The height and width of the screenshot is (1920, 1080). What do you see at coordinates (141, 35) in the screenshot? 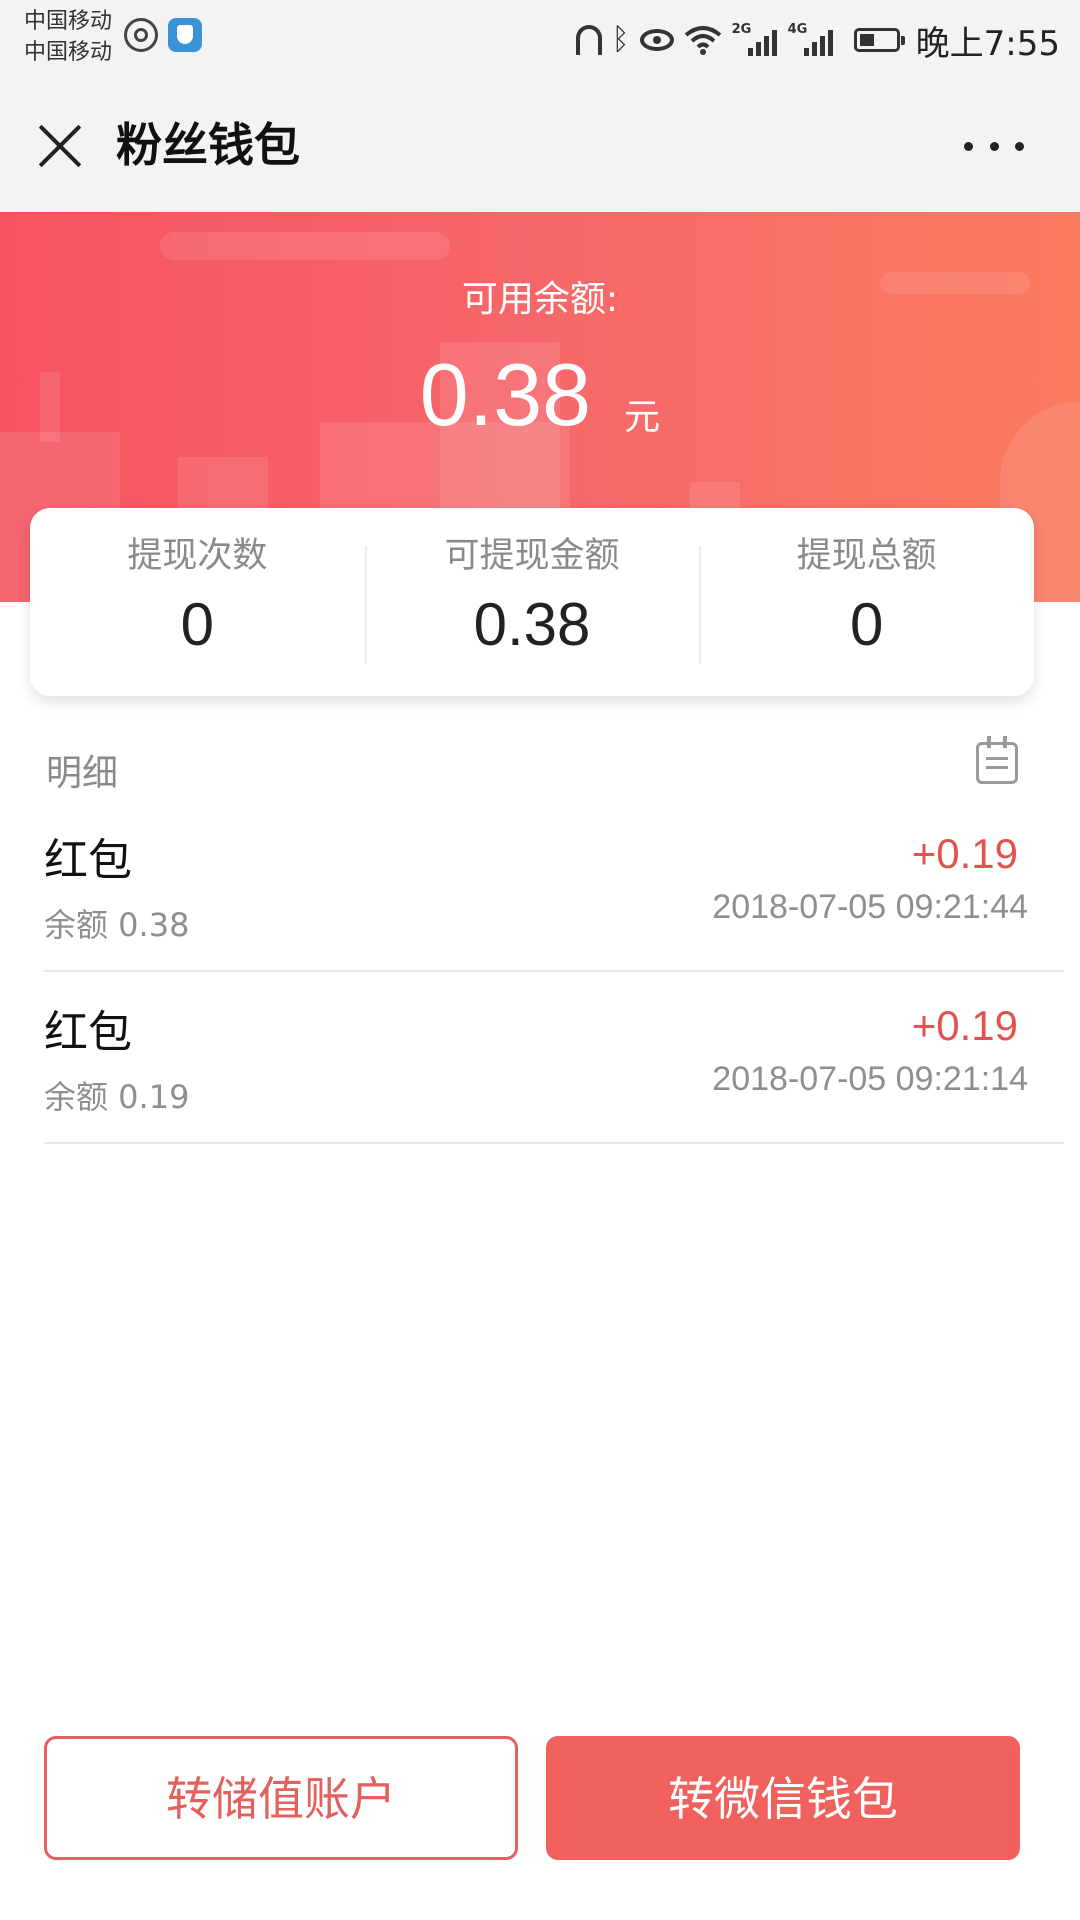
I see `weibo-icon` at bounding box center [141, 35].